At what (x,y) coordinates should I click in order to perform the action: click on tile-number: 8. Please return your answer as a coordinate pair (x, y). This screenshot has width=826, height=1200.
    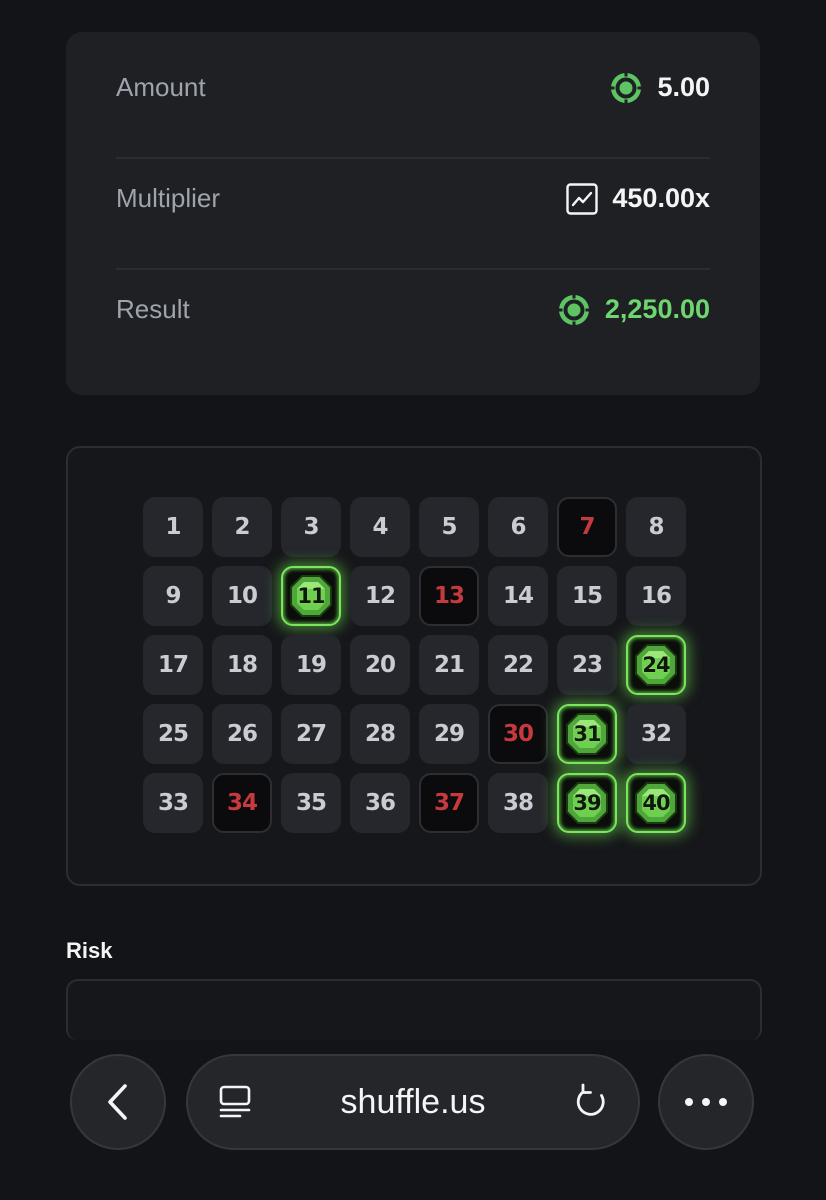
    Looking at the image, I should click on (656, 527).